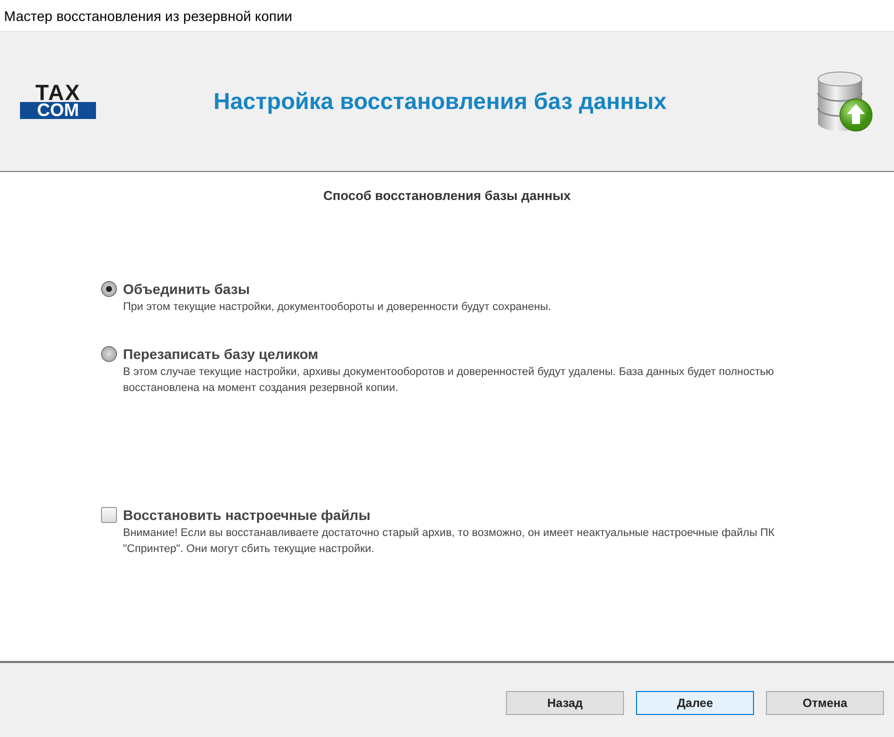 The image size is (894, 737). I want to click on wizard-button: Отмена, so click(825, 703).